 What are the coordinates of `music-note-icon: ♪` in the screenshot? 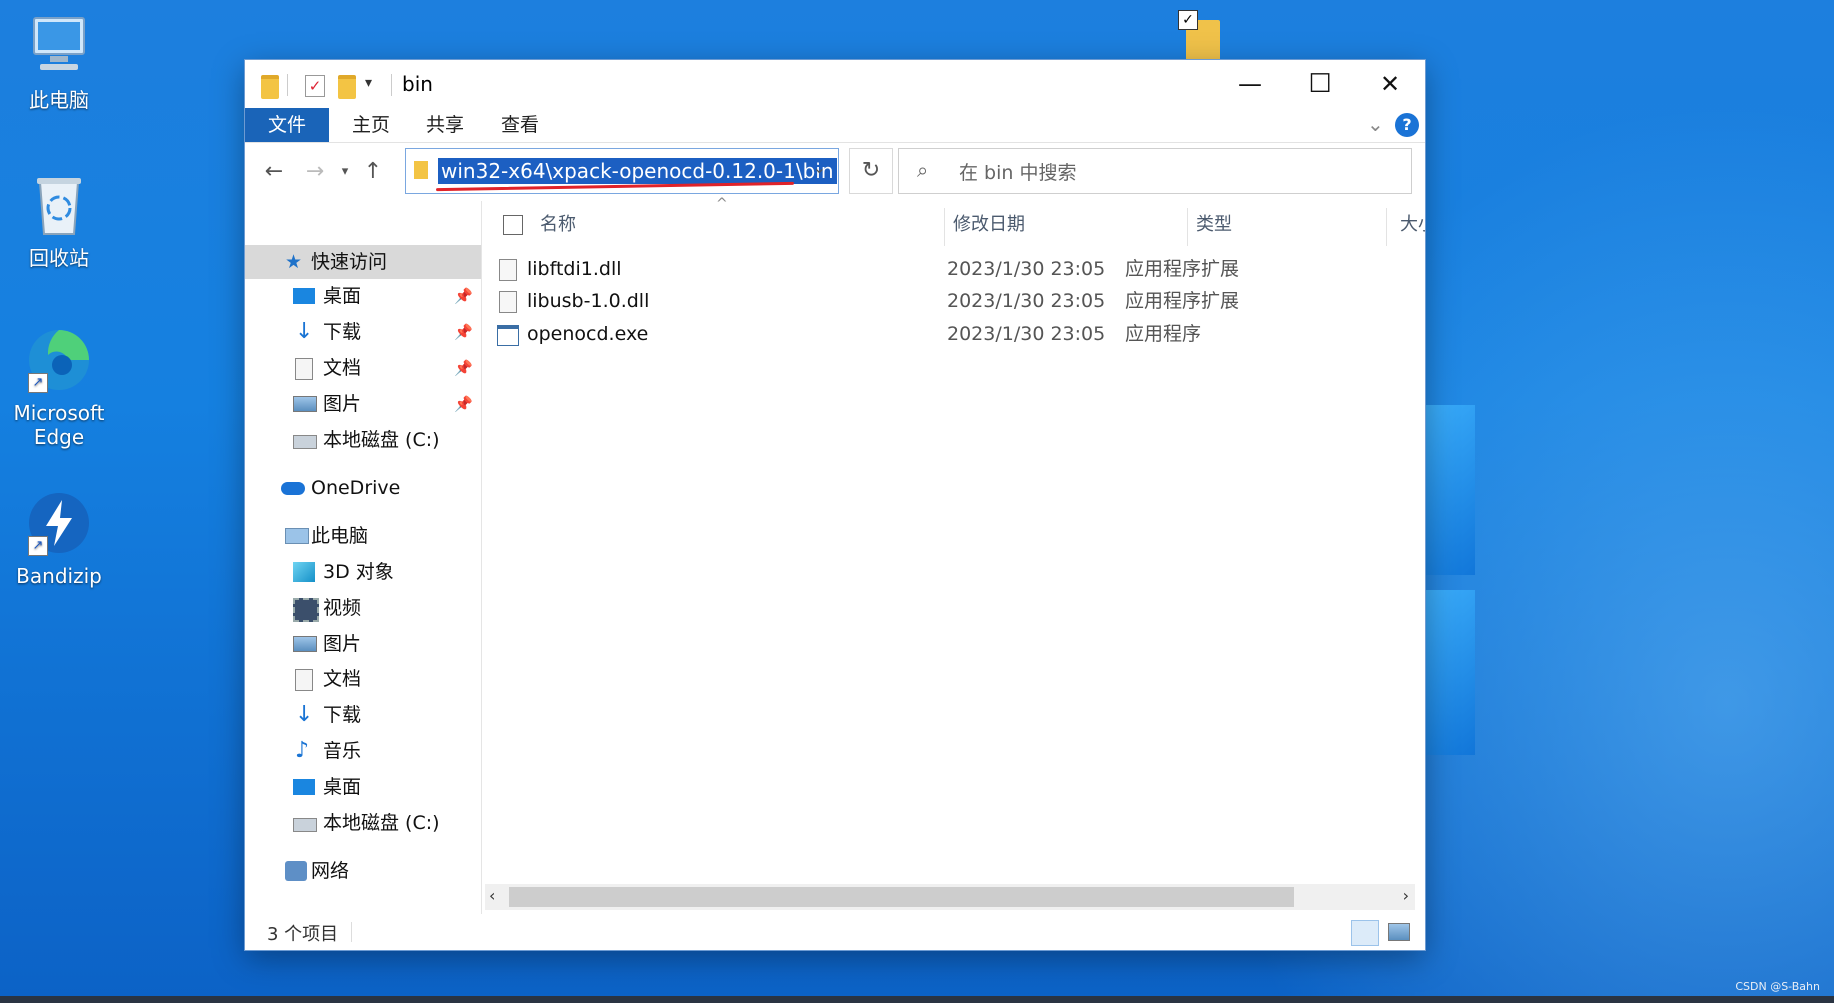 It's located at (302, 750).